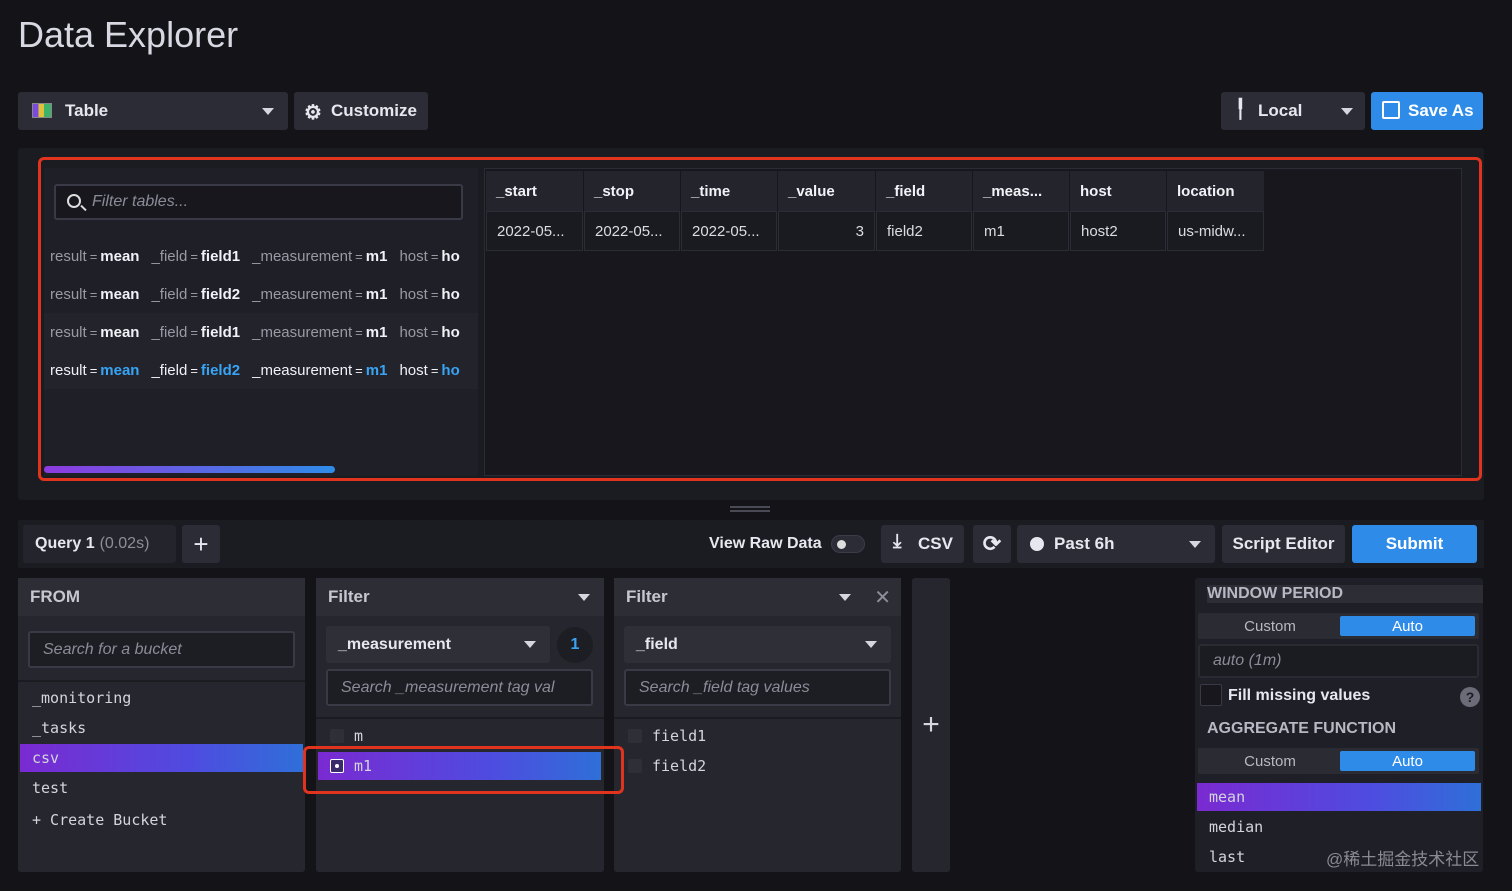  Describe the element at coordinates (349, 596) in the screenshot. I see `filter1-title-label: Filter` at that location.